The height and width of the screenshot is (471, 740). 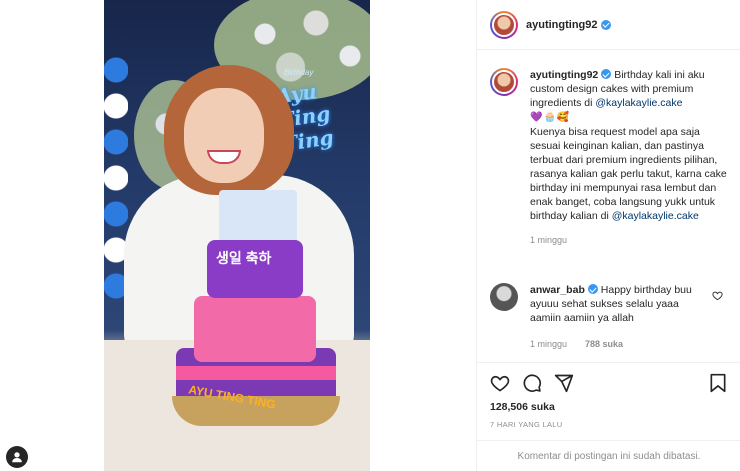 I want to click on user-icon, so click(x=17, y=457).